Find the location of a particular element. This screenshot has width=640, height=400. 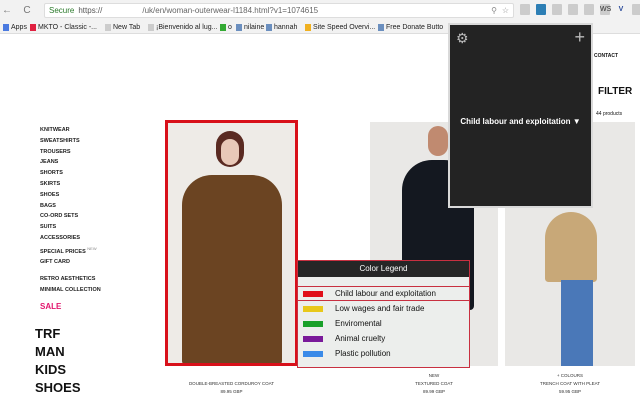

bookmark: o is located at coordinates (226, 27).